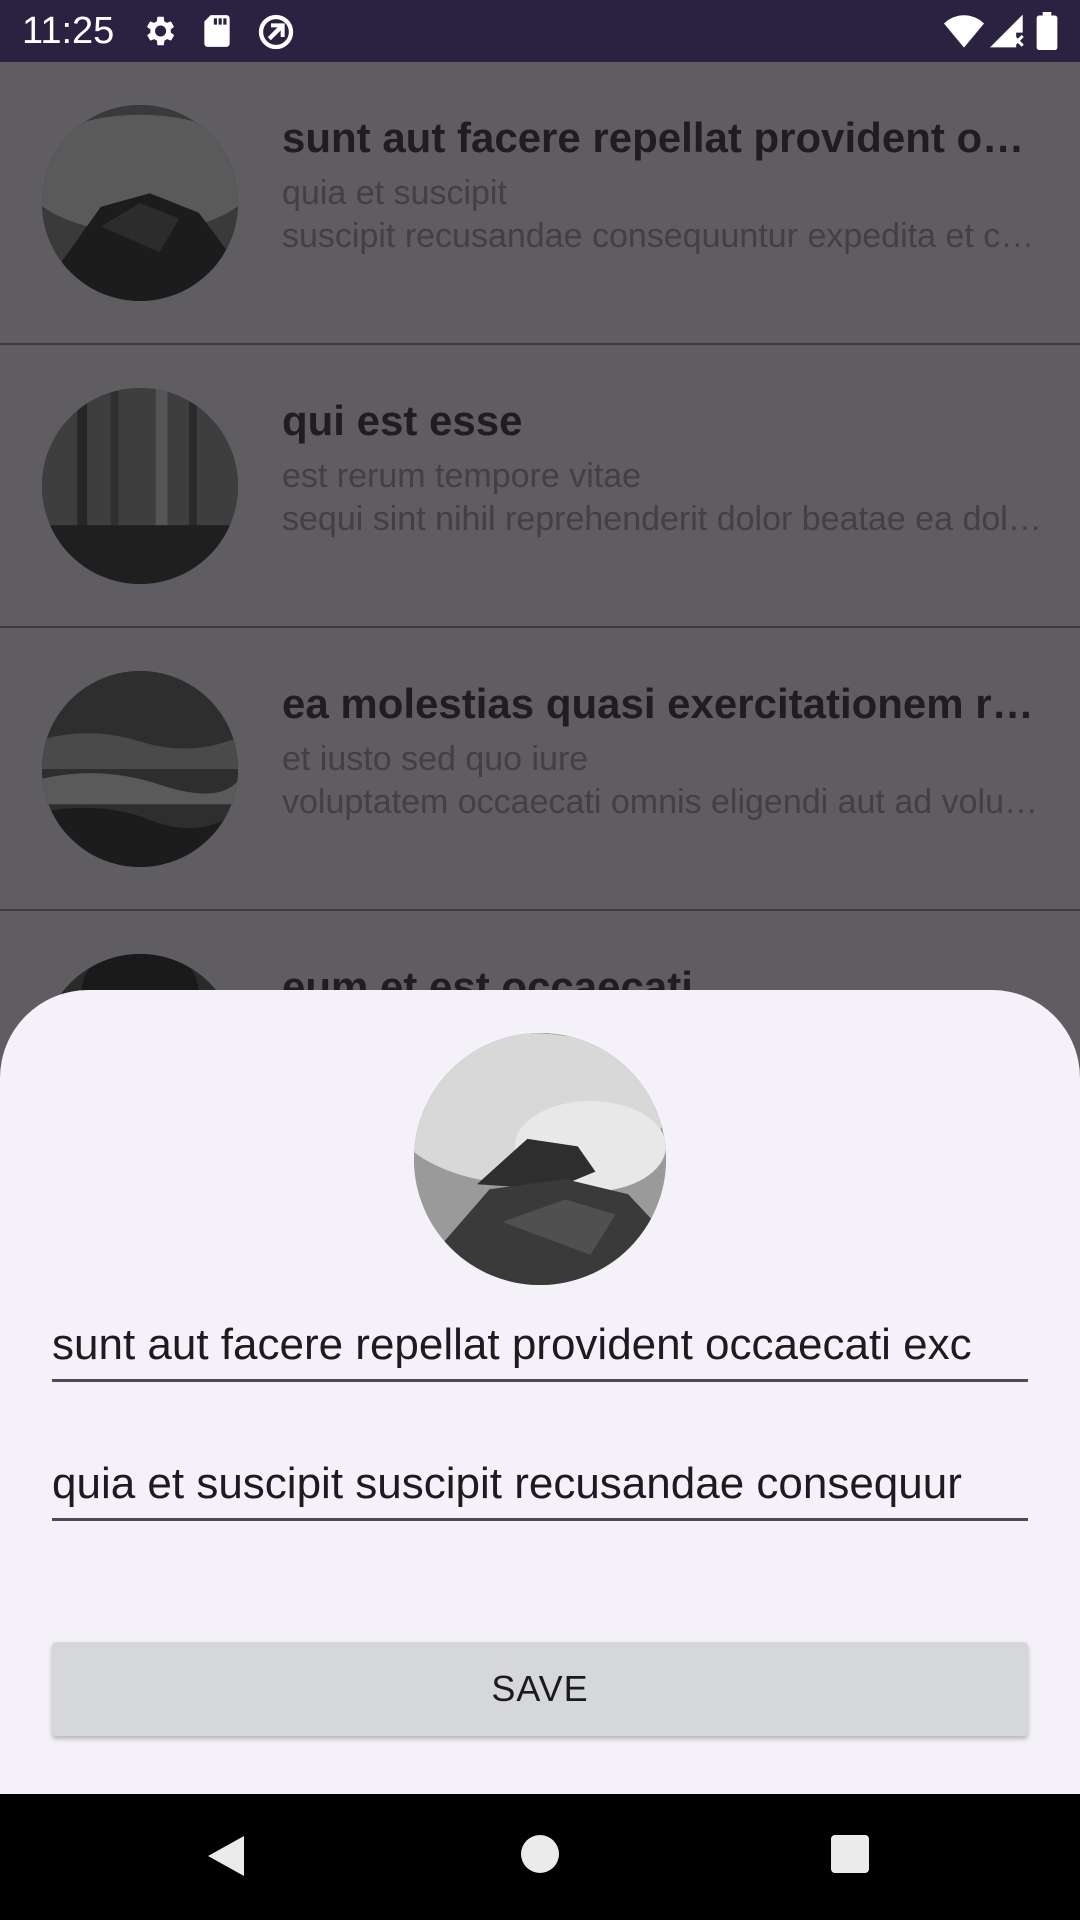  I want to click on list-item-body-line1: quia et suscipit, so click(394, 193).